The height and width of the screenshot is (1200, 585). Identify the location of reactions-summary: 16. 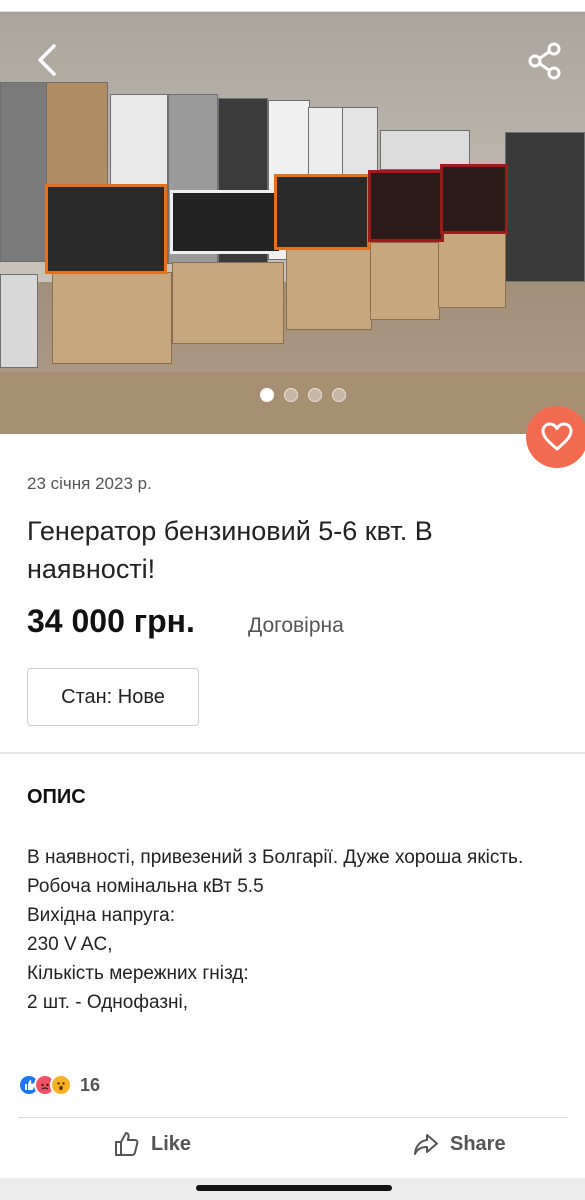
(59, 1085).